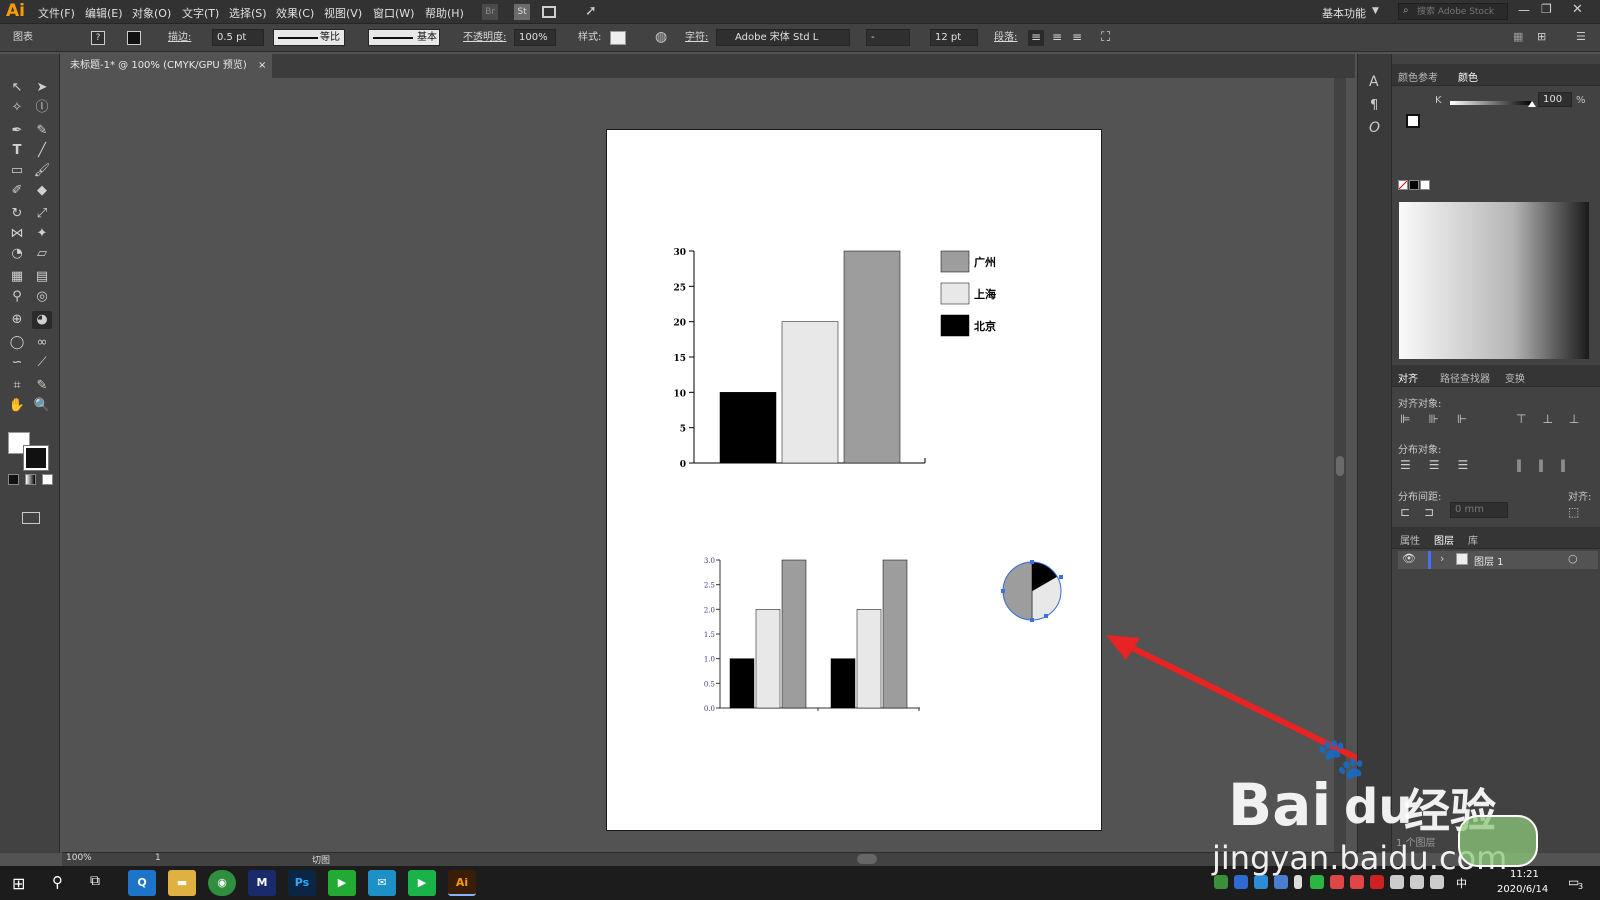 The height and width of the screenshot is (900, 1600). I want to click on align-center-icon: ≡, so click(1057, 38).